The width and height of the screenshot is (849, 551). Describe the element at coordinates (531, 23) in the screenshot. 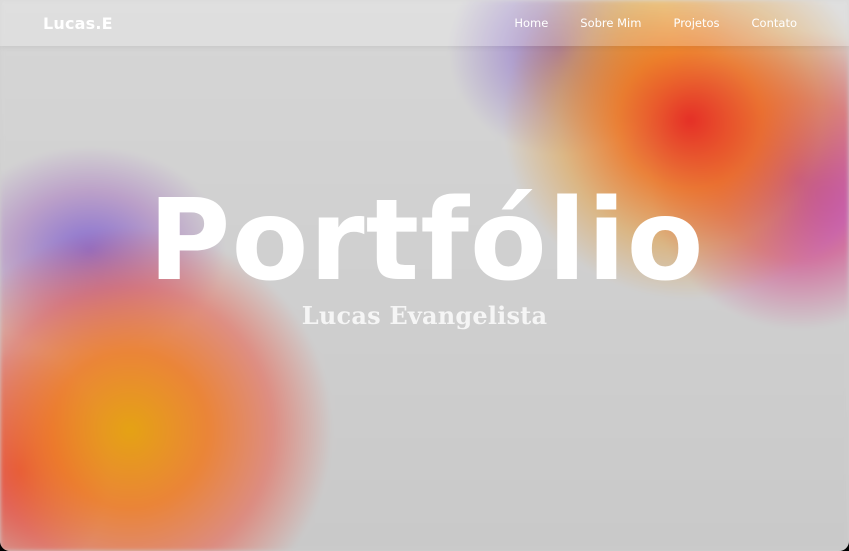

I see `nav-link-home: Home` at that location.